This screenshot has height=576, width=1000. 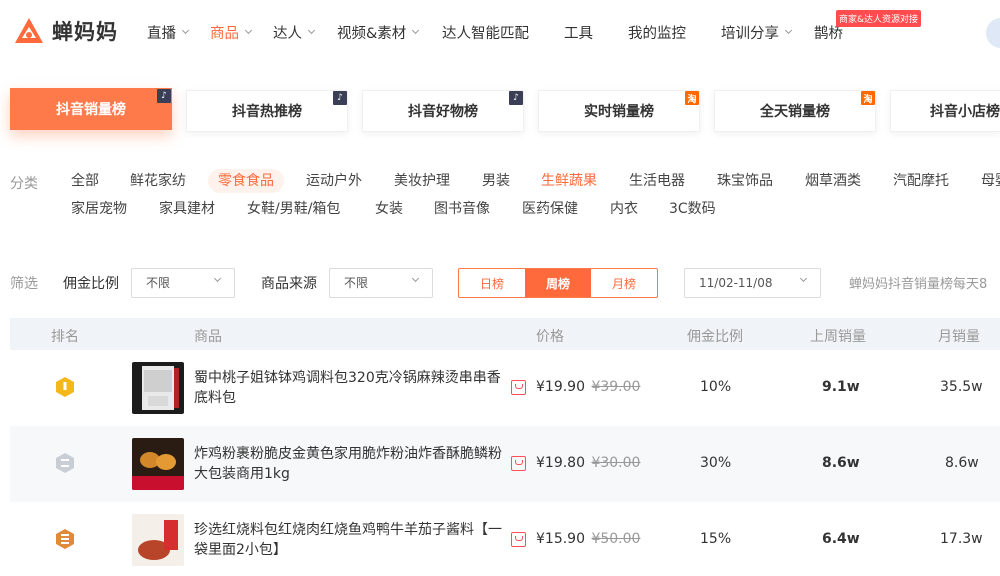 What do you see at coordinates (588, 463) in the screenshot?
I see `price: ¥19.80 ¥30.00` at bounding box center [588, 463].